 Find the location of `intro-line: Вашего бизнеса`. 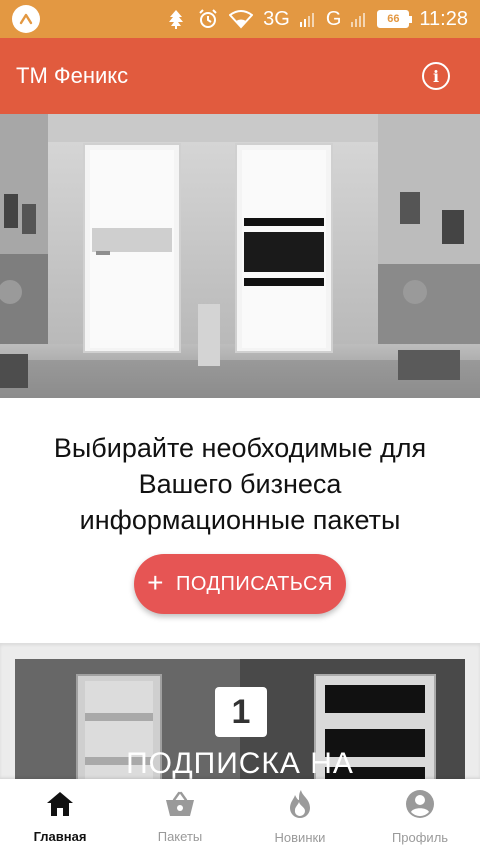

intro-line: Вашего бизнеса is located at coordinates (240, 484).